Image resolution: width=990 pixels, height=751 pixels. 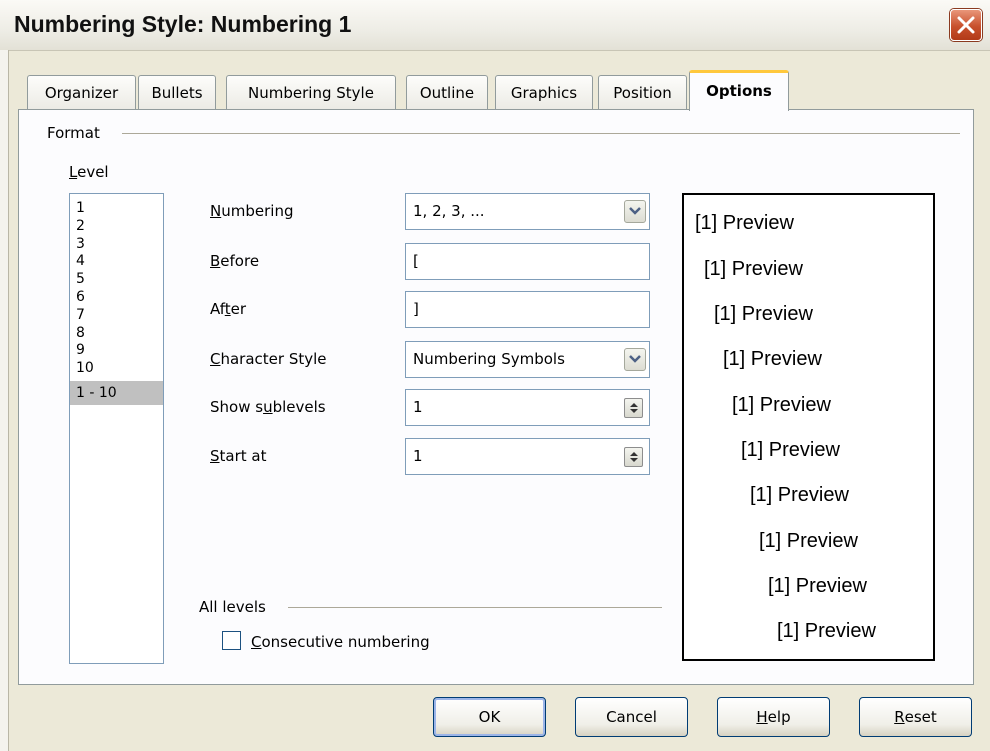 I want to click on list-item: 6, so click(x=116, y=297).